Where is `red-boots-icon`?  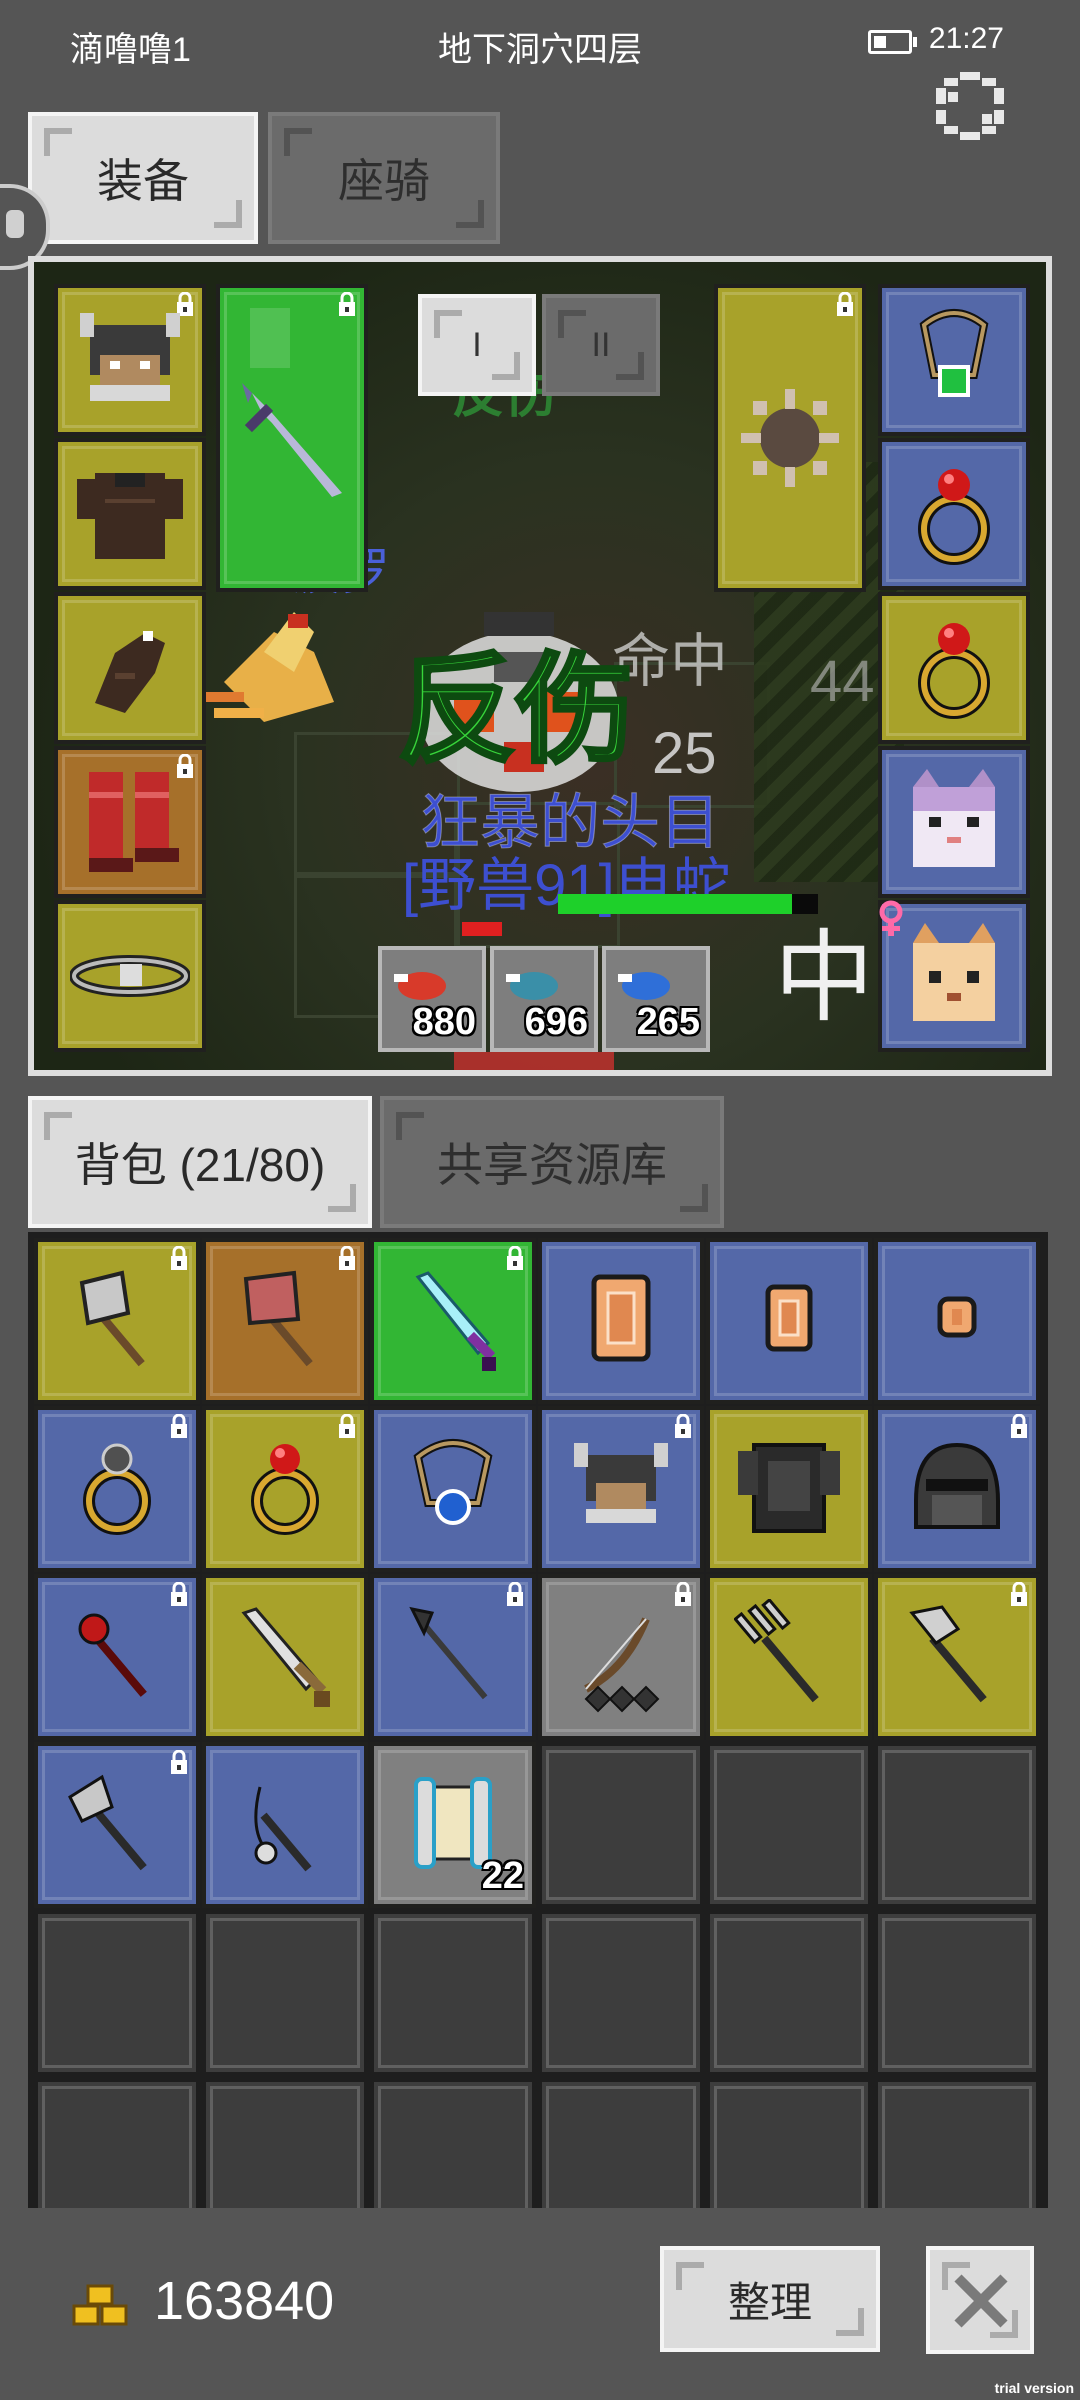
red-boots-icon is located at coordinates (134, 822).